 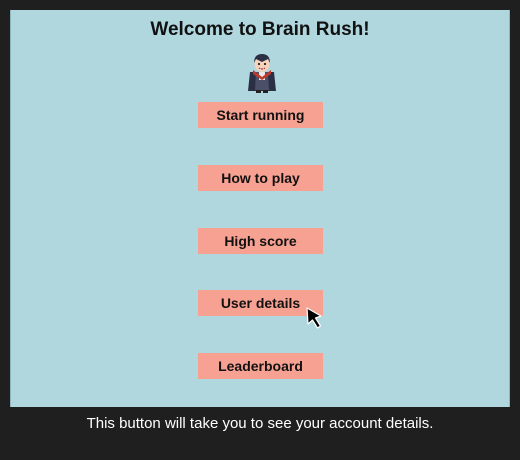 What do you see at coordinates (260, 241) in the screenshot?
I see `high-score-button: High score` at bounding box center [260, 241].